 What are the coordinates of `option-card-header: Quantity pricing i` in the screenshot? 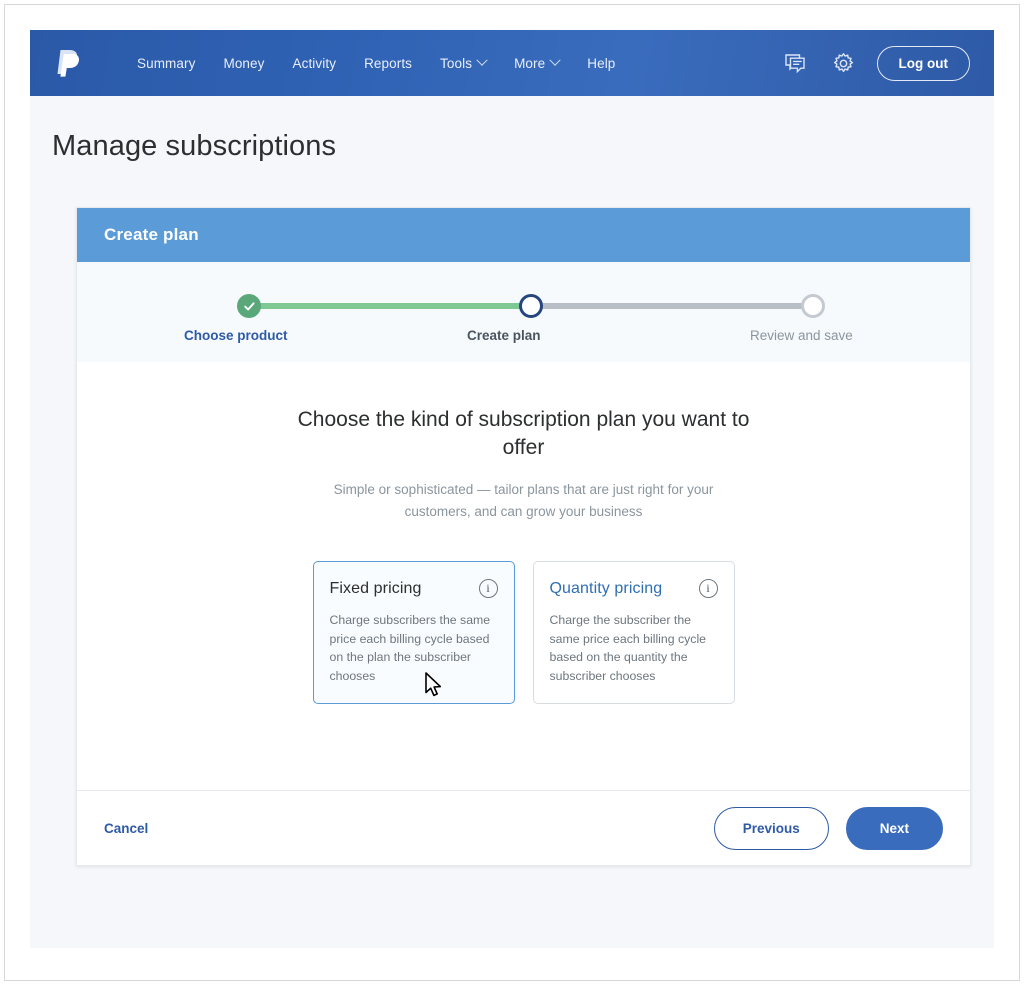 It's located at (634, 588).